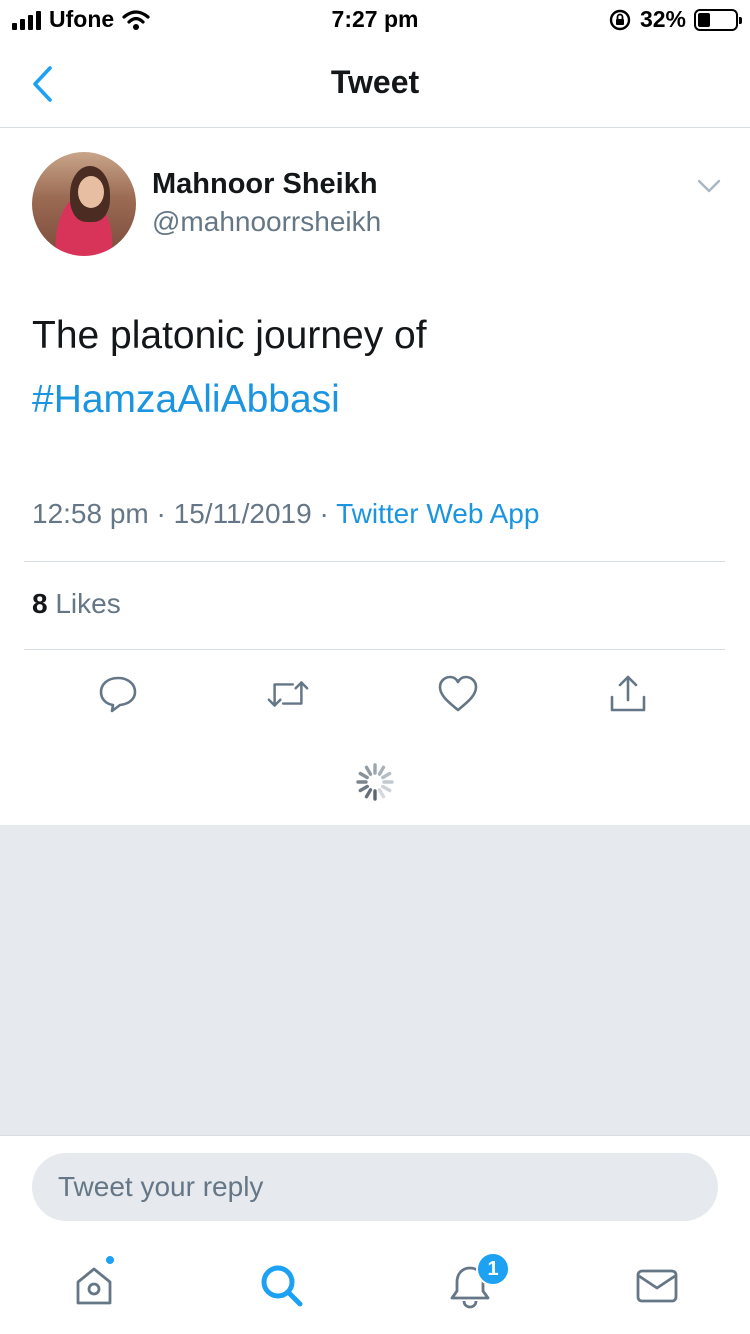 This screenshot has height=1334, width=750. I want to click on likes-label: Likes, so click(88, 603).